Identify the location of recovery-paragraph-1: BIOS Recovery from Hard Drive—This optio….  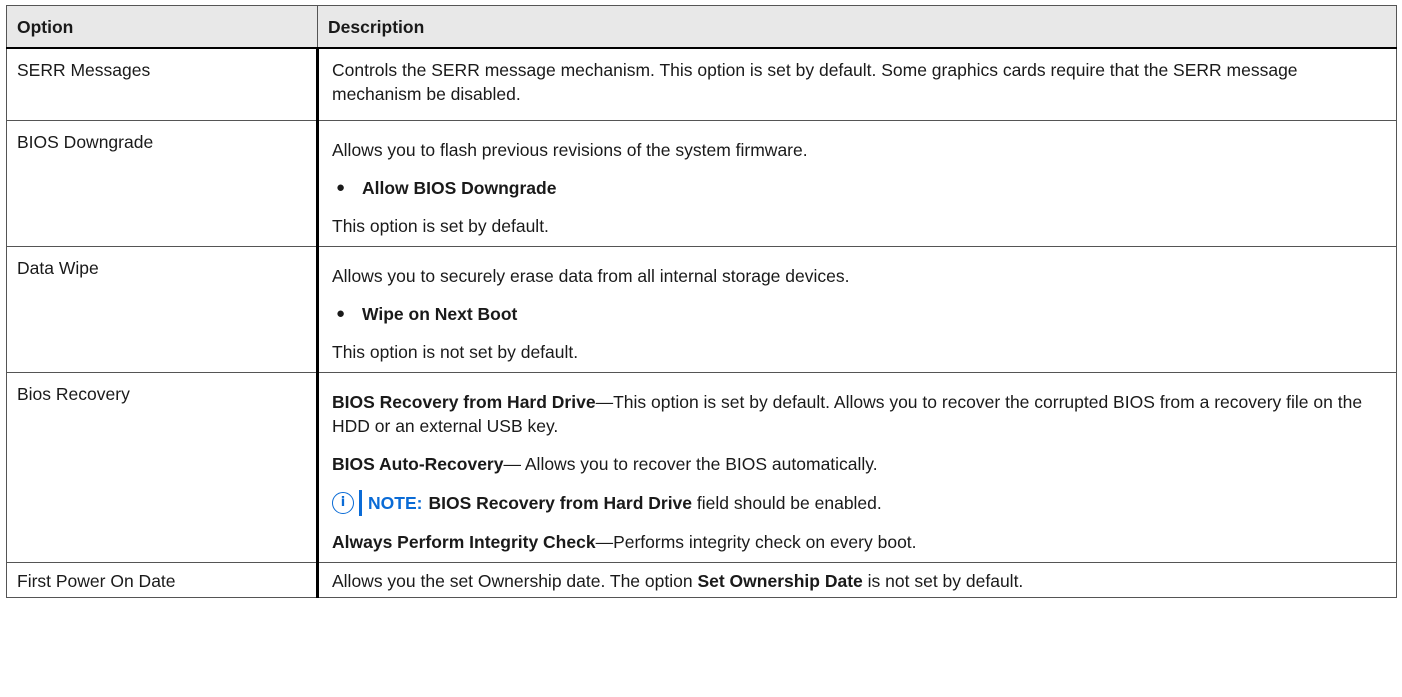
(857, 414).